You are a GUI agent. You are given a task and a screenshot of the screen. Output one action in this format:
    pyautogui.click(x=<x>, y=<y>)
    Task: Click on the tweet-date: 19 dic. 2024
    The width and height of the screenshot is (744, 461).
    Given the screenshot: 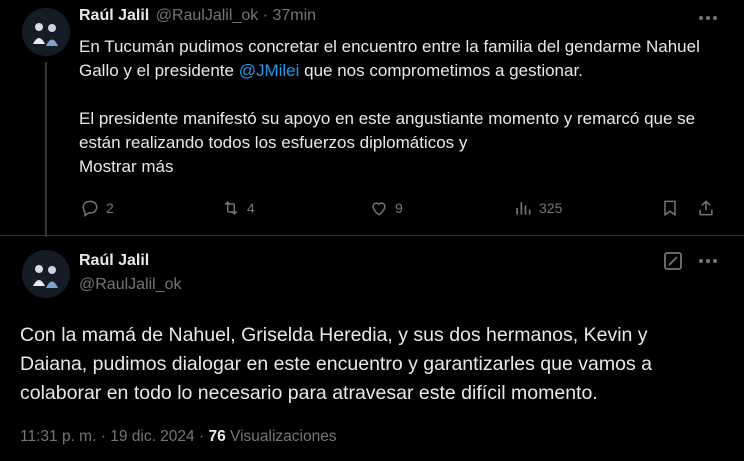 What is the action you would take?
    pyautogui.click(x=152, y=436)
    